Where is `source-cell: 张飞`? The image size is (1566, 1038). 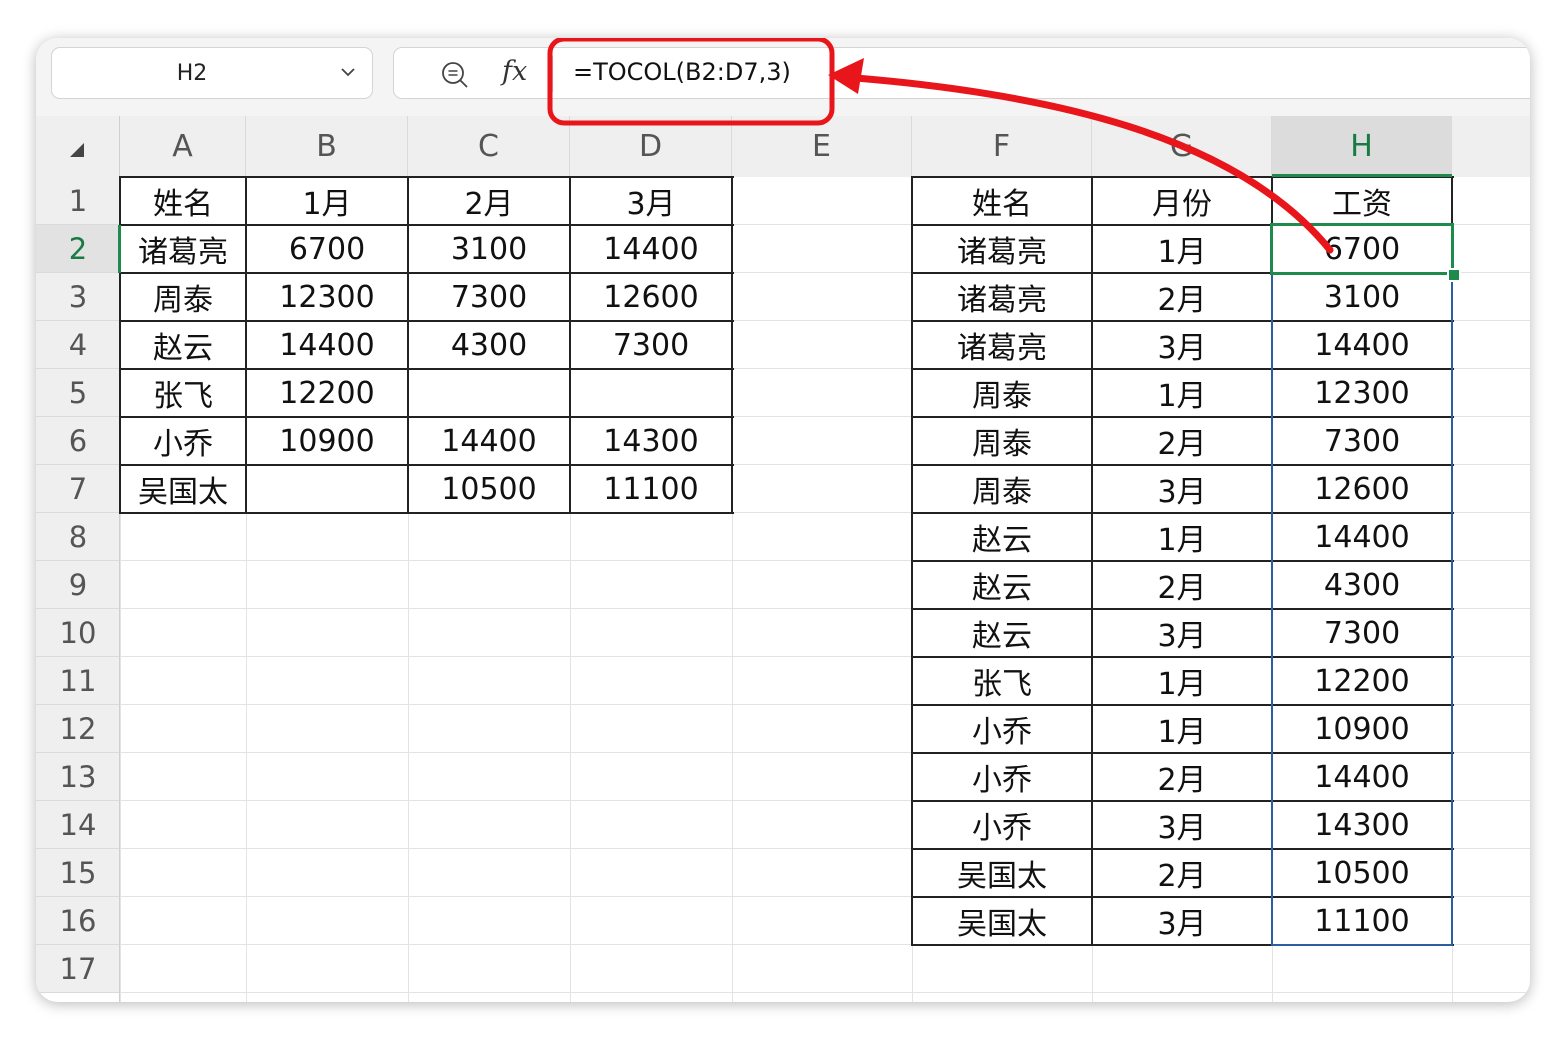 source-cell: 张飞 is located at coordinates (183, 393).